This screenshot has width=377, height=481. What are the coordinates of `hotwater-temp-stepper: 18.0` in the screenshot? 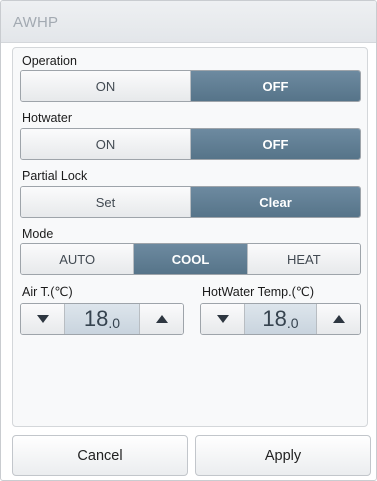 It's located at (280, 319).